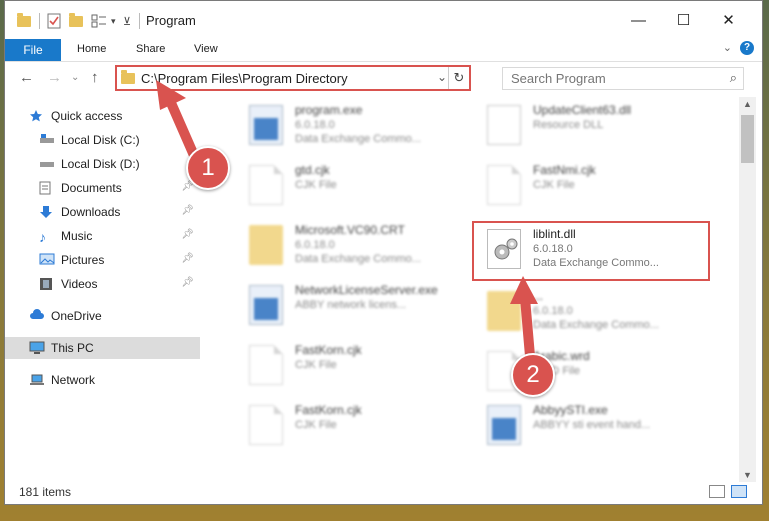  I want to click on step-marker-1: 1, so click(208, 168).